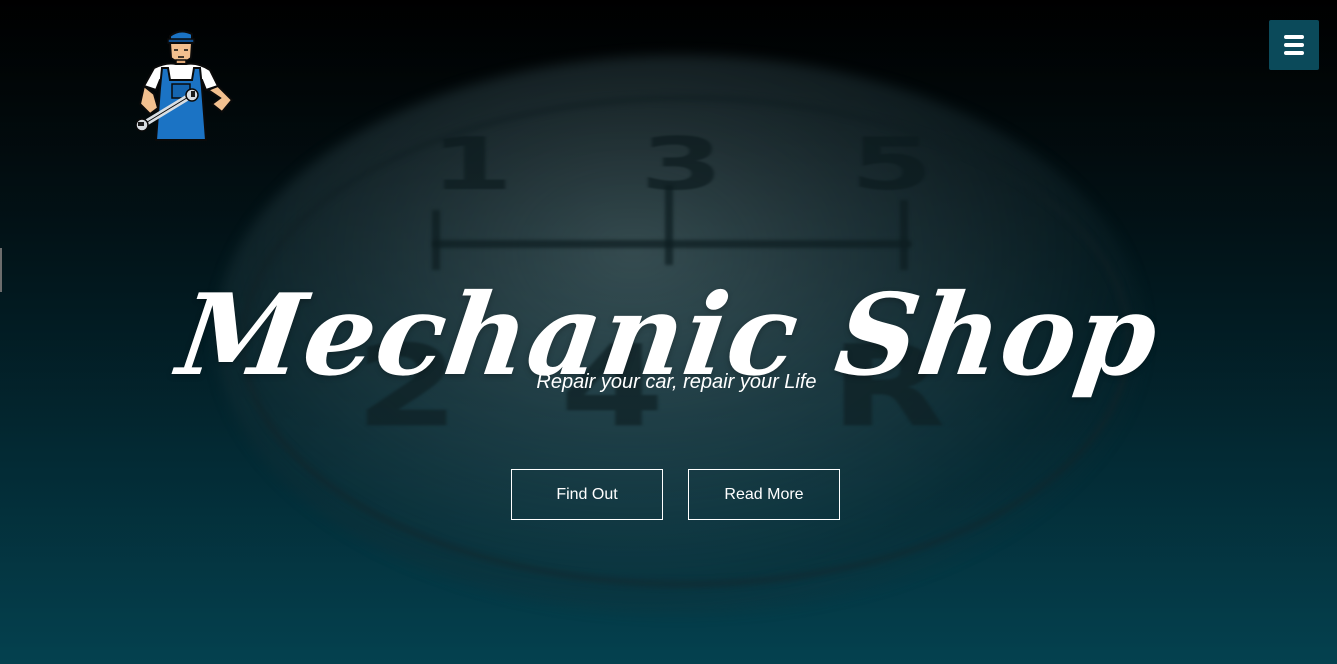  Describe the element at coordinates (1, 270) in the screenshot. I see `scroll-edge` at that location.